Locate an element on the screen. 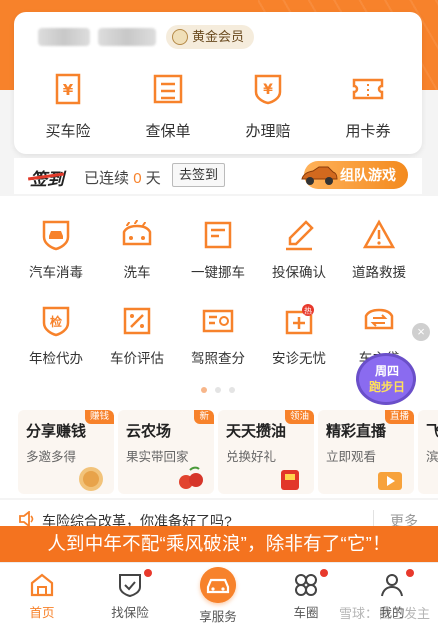 This screenshot has width=438, height=625. feature-title: 天天攒油 is located at coordinates (256, 431).